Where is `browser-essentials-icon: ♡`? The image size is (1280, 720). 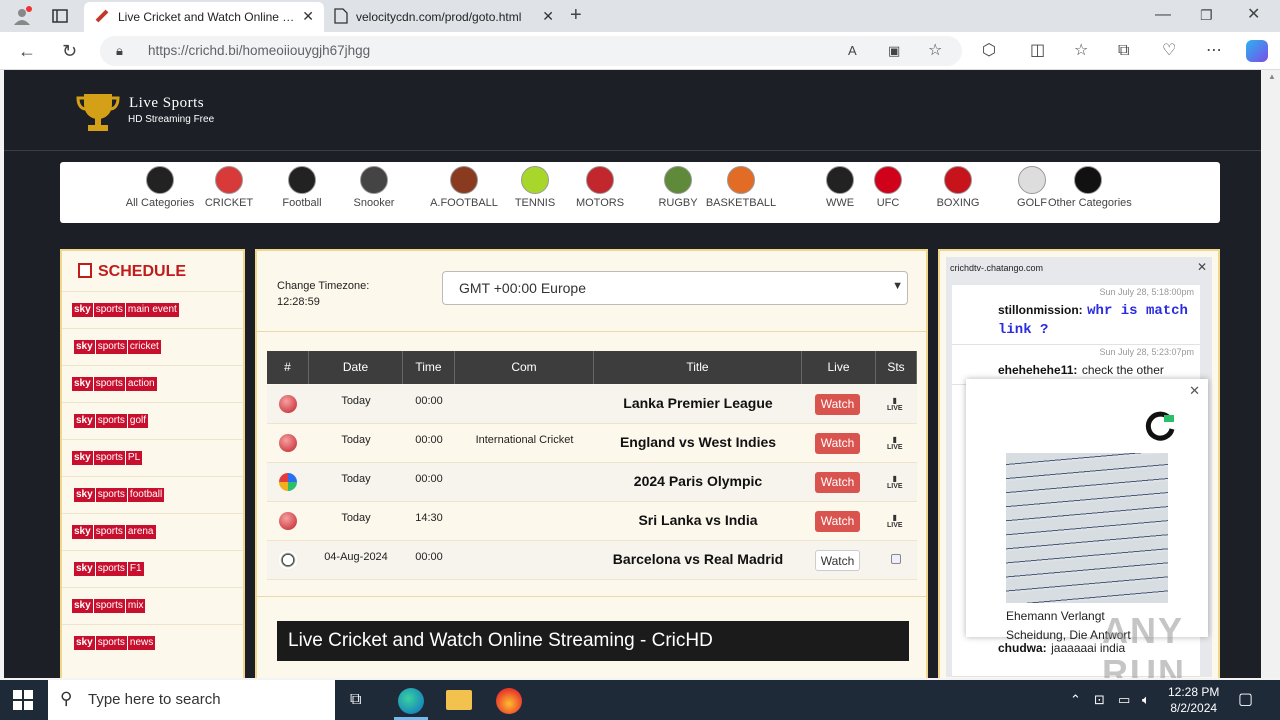
browser-essentials-icon: ♡ is located at coordinates (1169, 51).